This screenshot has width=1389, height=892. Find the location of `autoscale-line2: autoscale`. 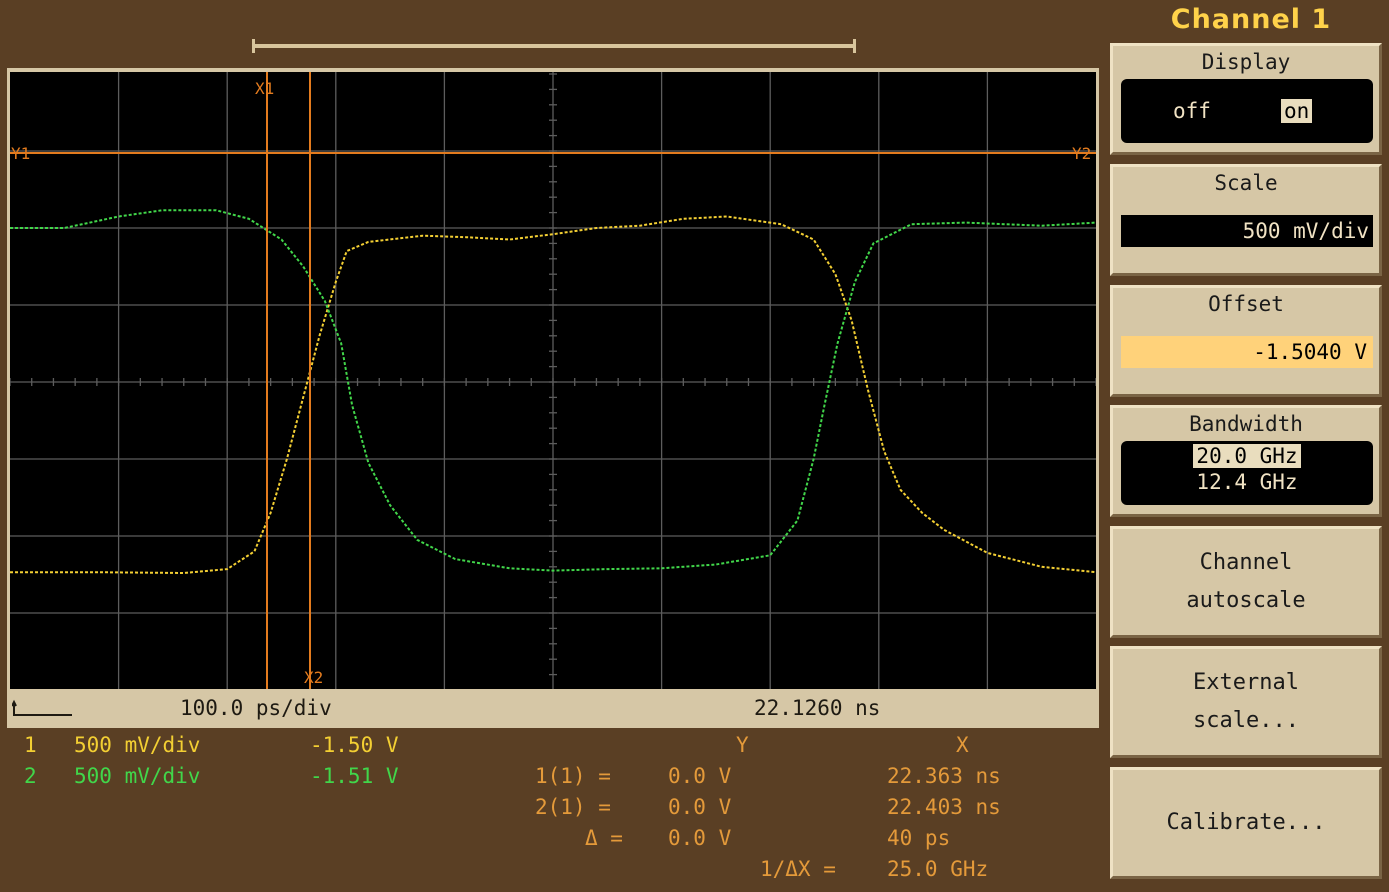

autoscale-line2: autoscale is located at coordinates (1246, 600).